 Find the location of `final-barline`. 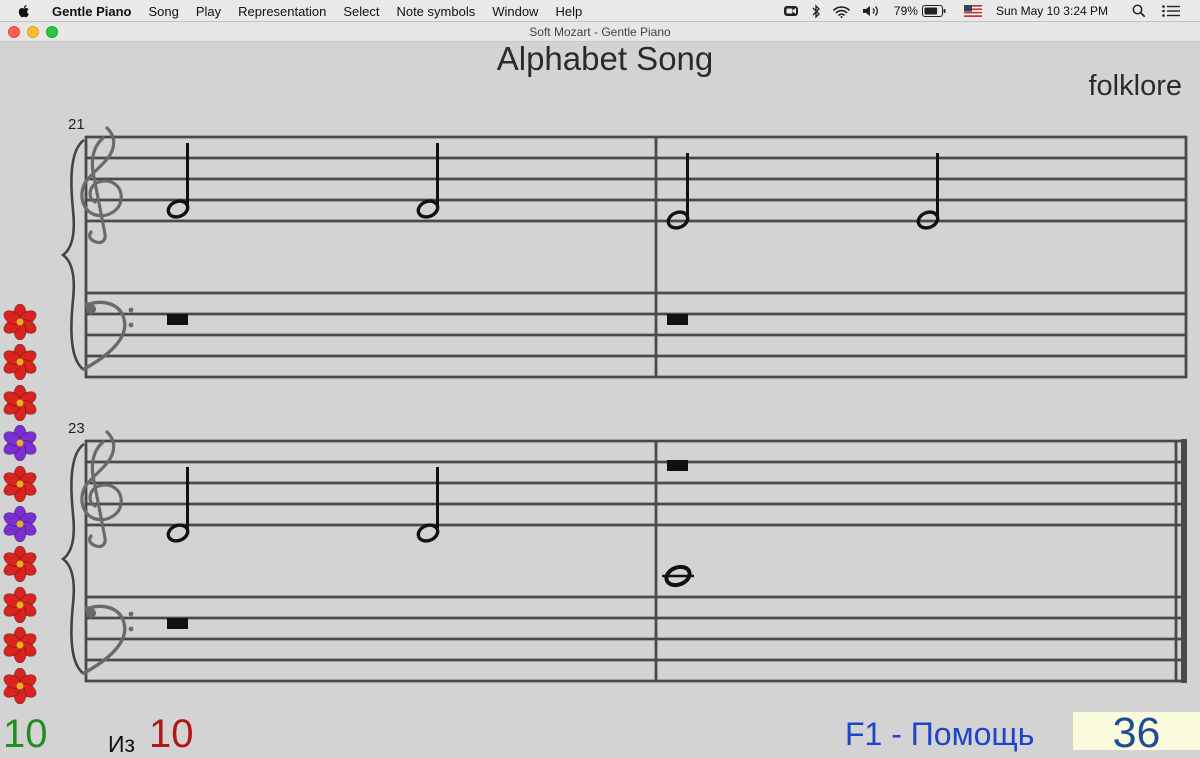

final-barline is located at coordinates (1184, 561).